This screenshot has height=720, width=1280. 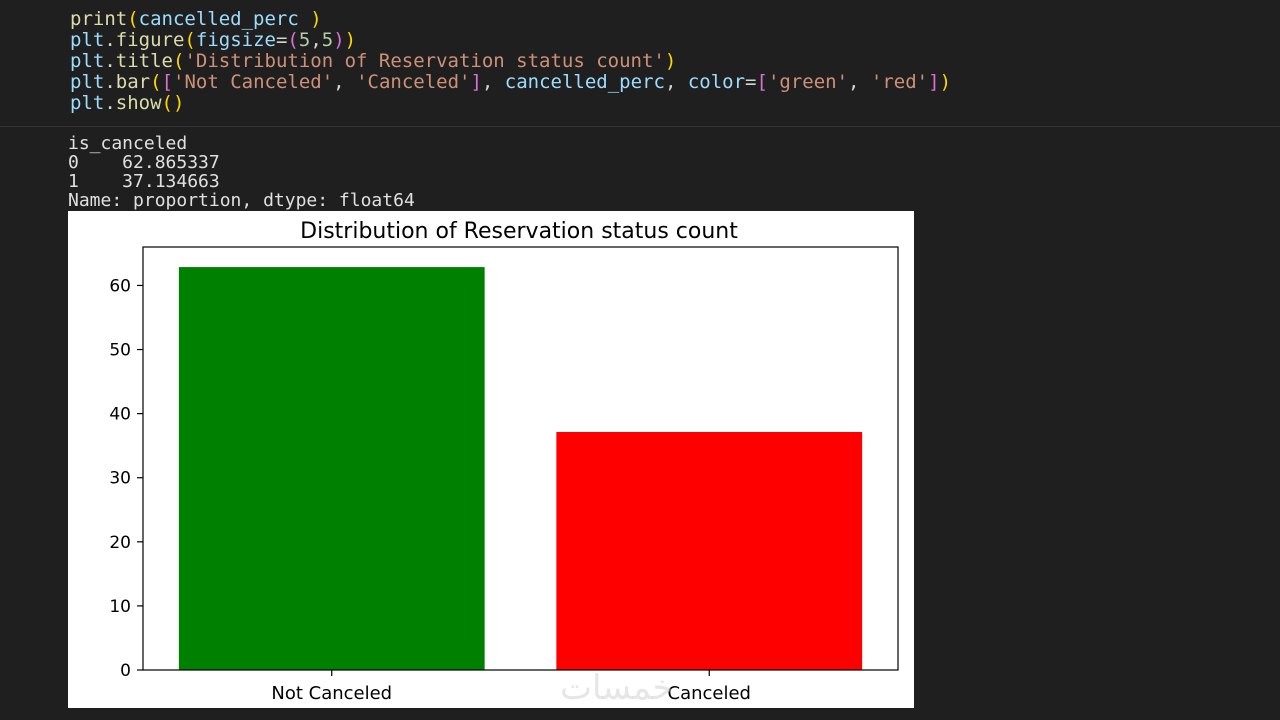 What do you see at coordinates (120, 543) in the screenshot?
I see `y-tick-label: 20` at bounding box center [120, 543].